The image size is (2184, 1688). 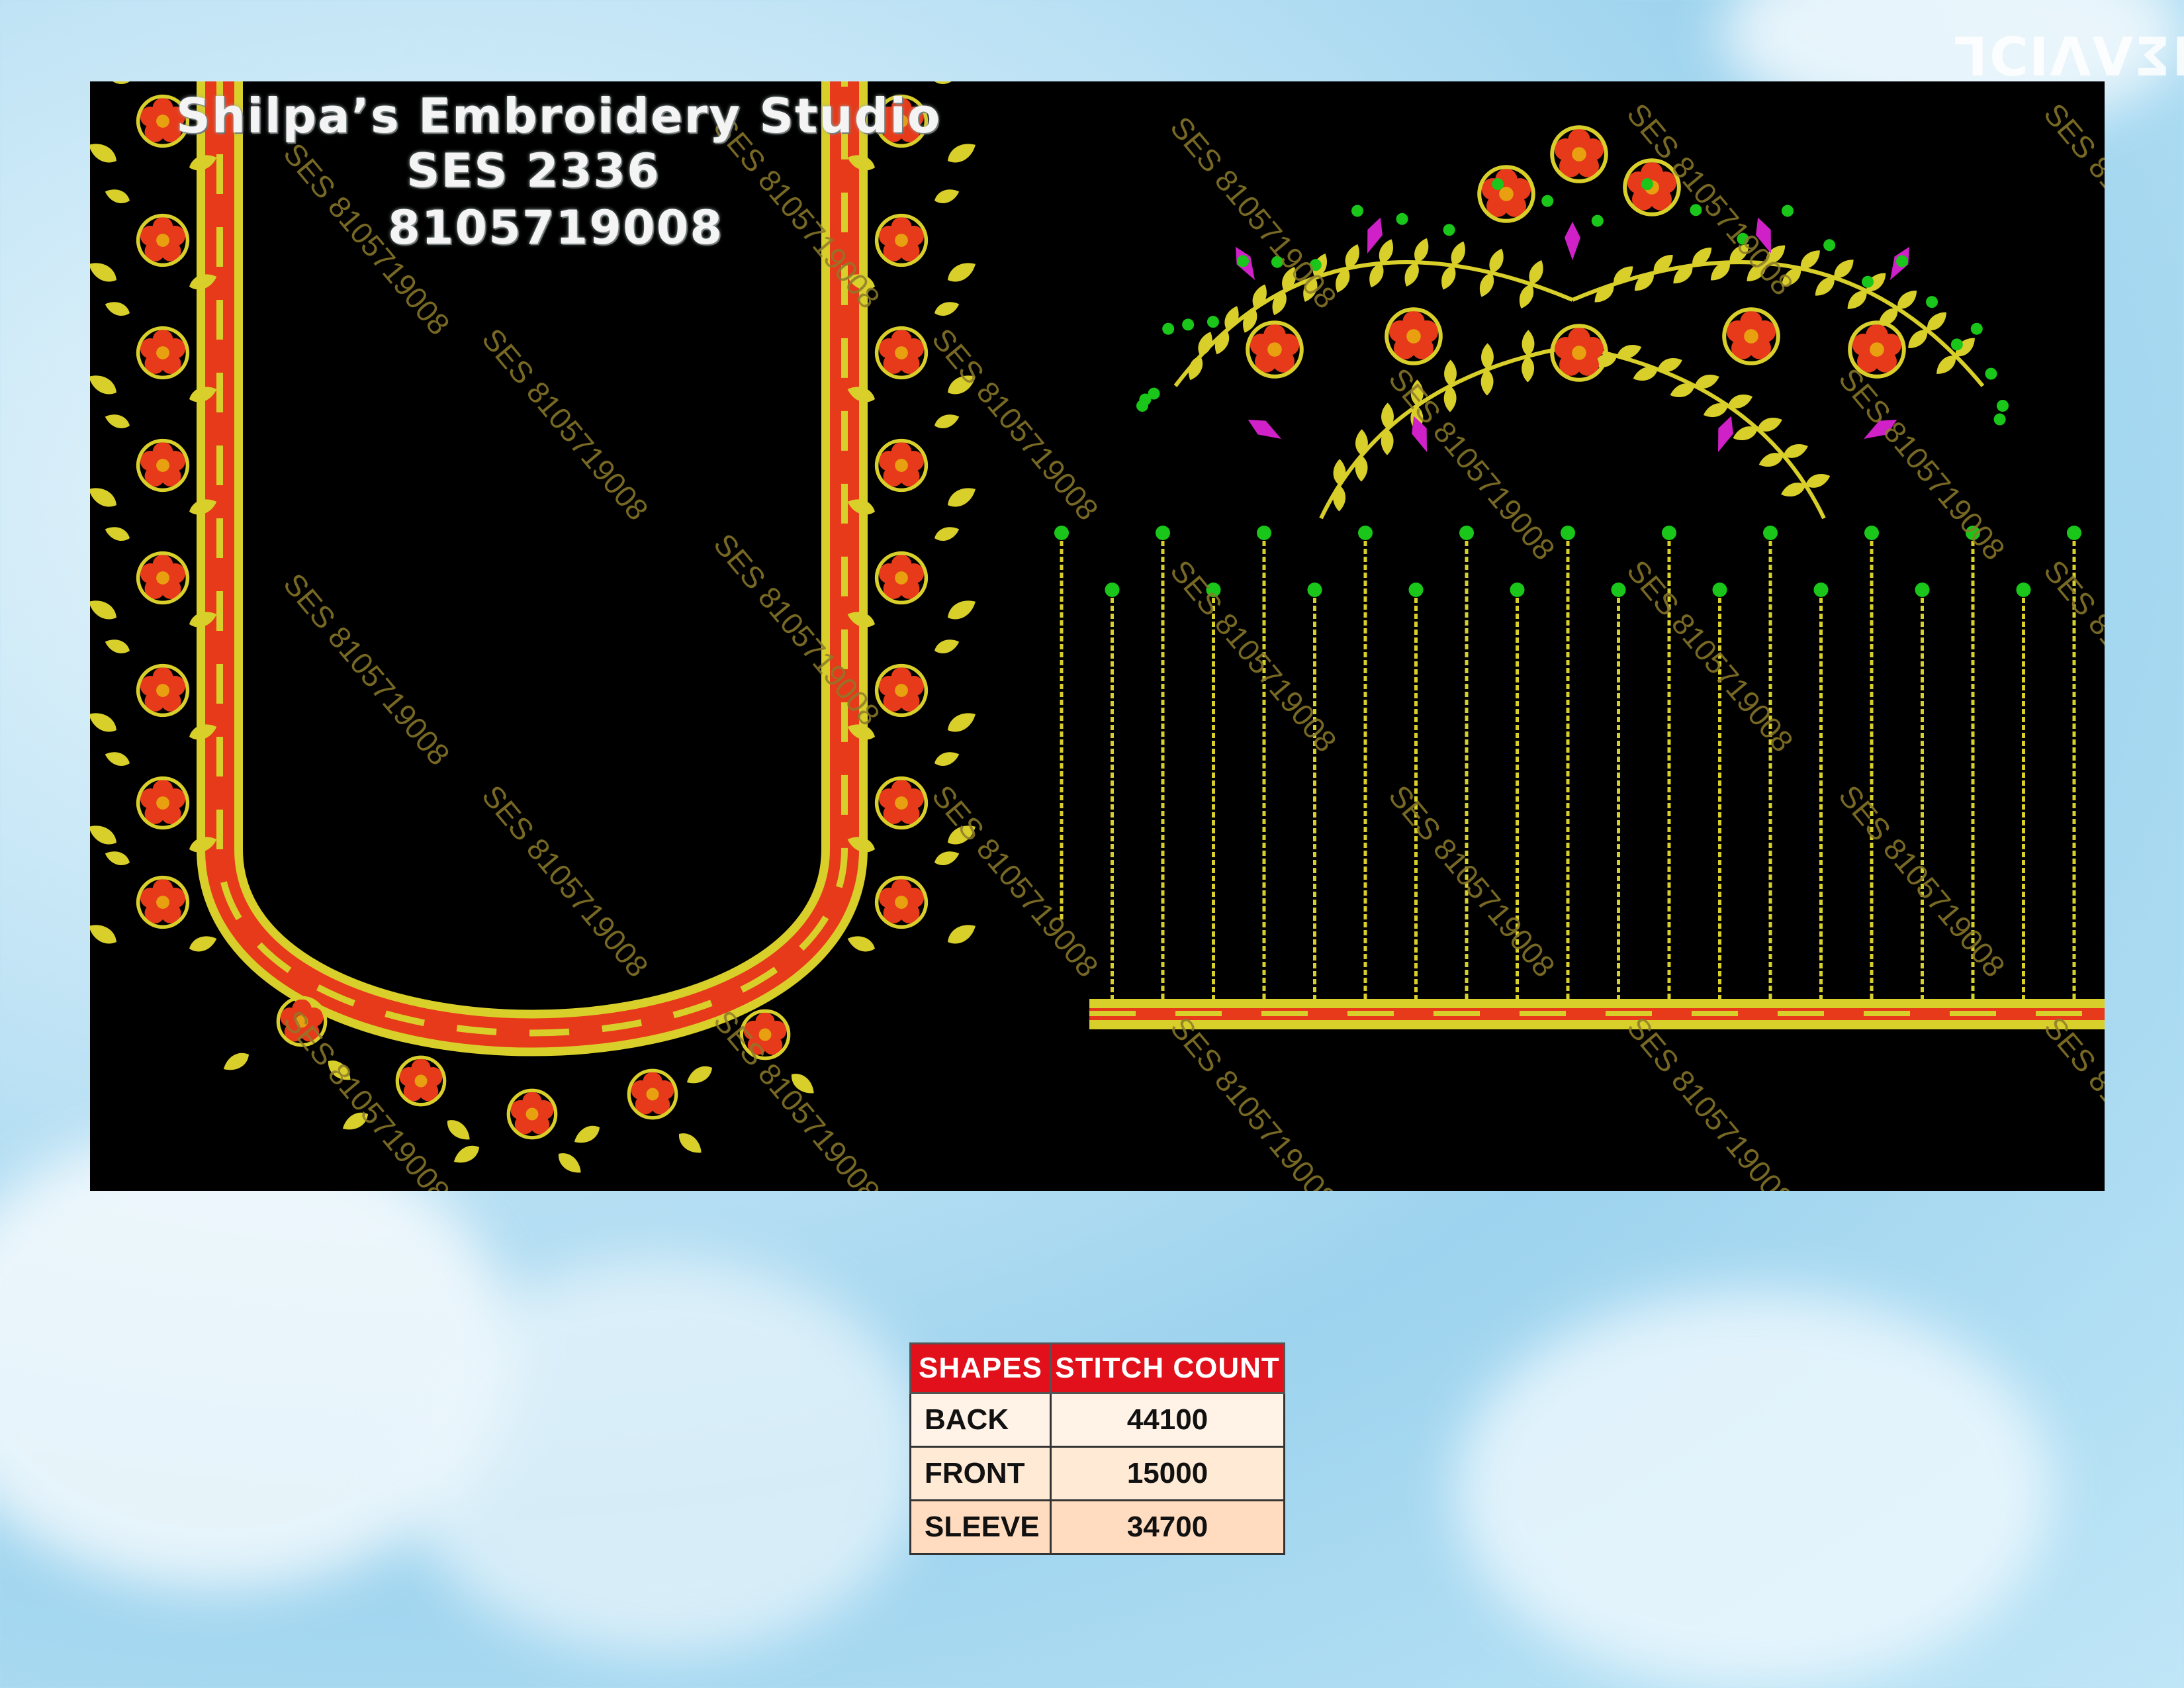 What do you see at coordinates (980, 1368) in the screenshot?
I see `shapes-header: SHAPES` at bounding box center [980, 1368].